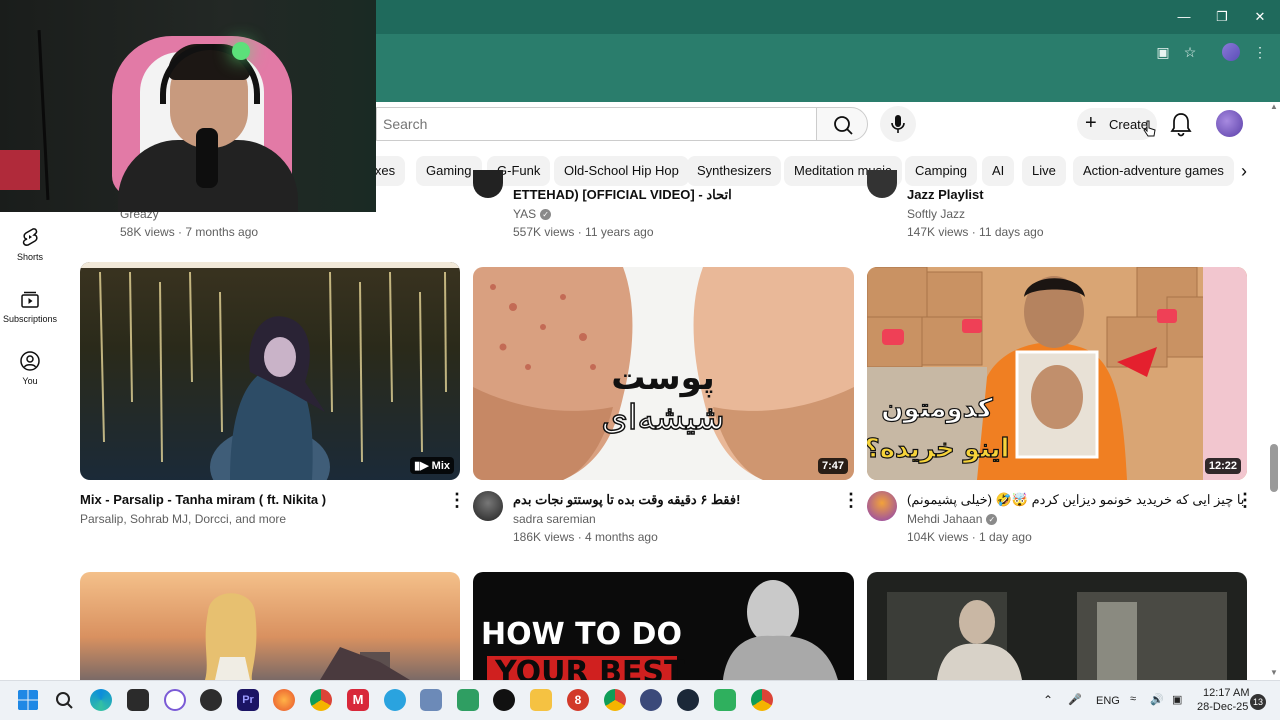 The image size is (1280, 720). I want to click on face-comparison-artwork: پوست شیشه‌ای, so click(663, 373).